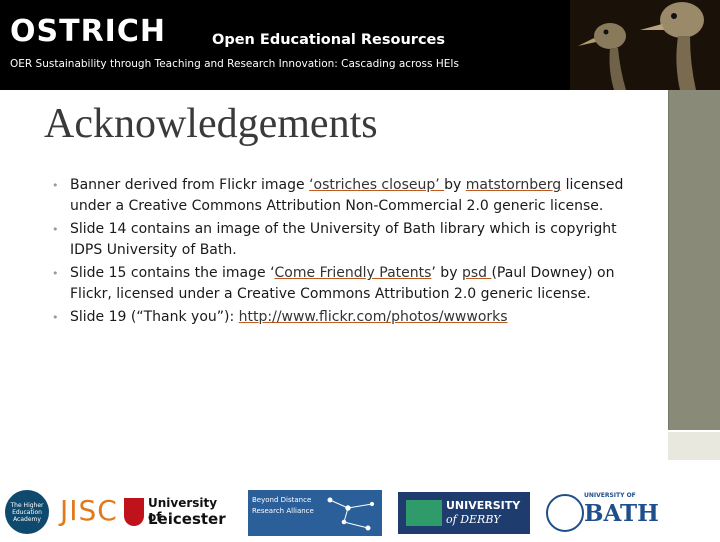 This screenshot has height=542, width=720. Describe the element at coordinates (668, 260) in the screenshot. I see `side-decor-line` at that location.